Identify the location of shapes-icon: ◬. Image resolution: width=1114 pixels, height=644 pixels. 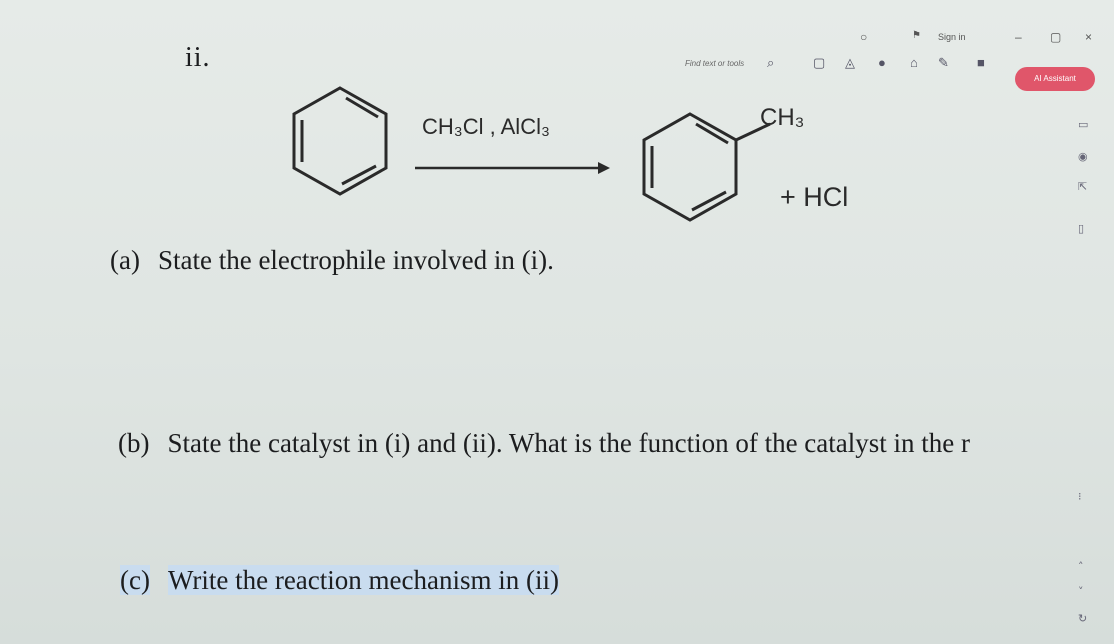
(850, 63).